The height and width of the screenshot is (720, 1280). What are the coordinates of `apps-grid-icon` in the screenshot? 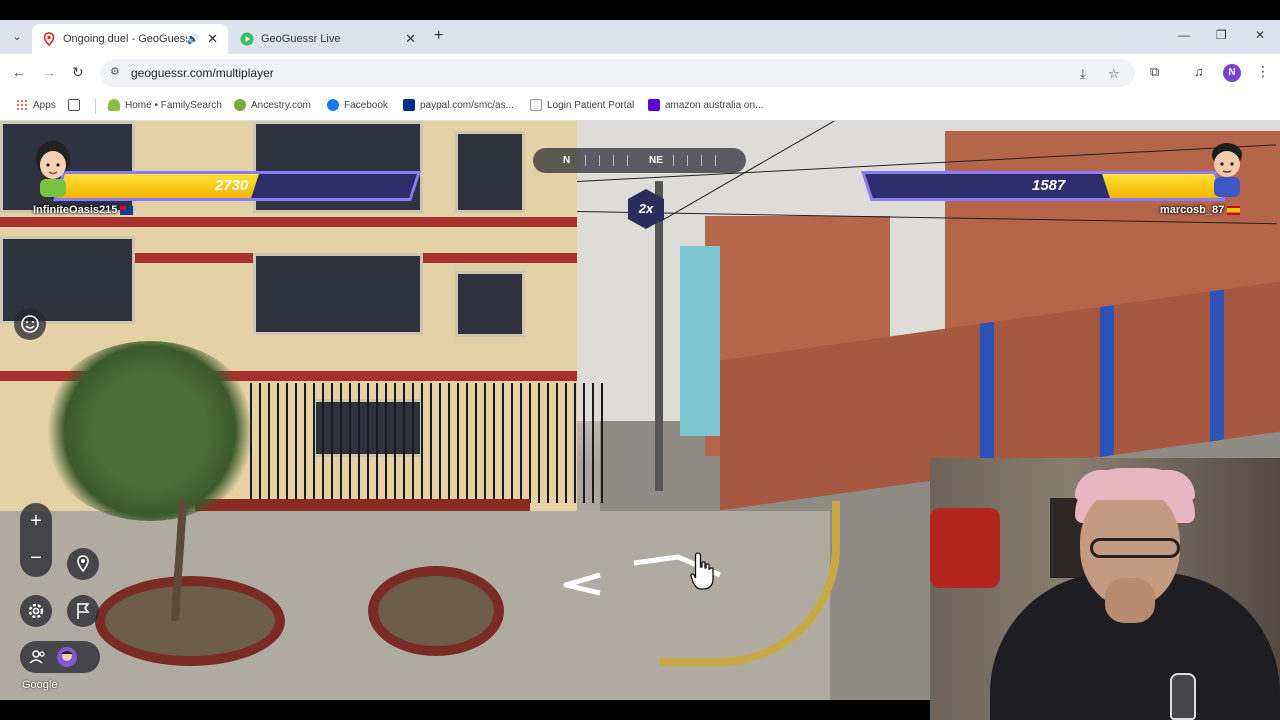 It's located at (22, 105).